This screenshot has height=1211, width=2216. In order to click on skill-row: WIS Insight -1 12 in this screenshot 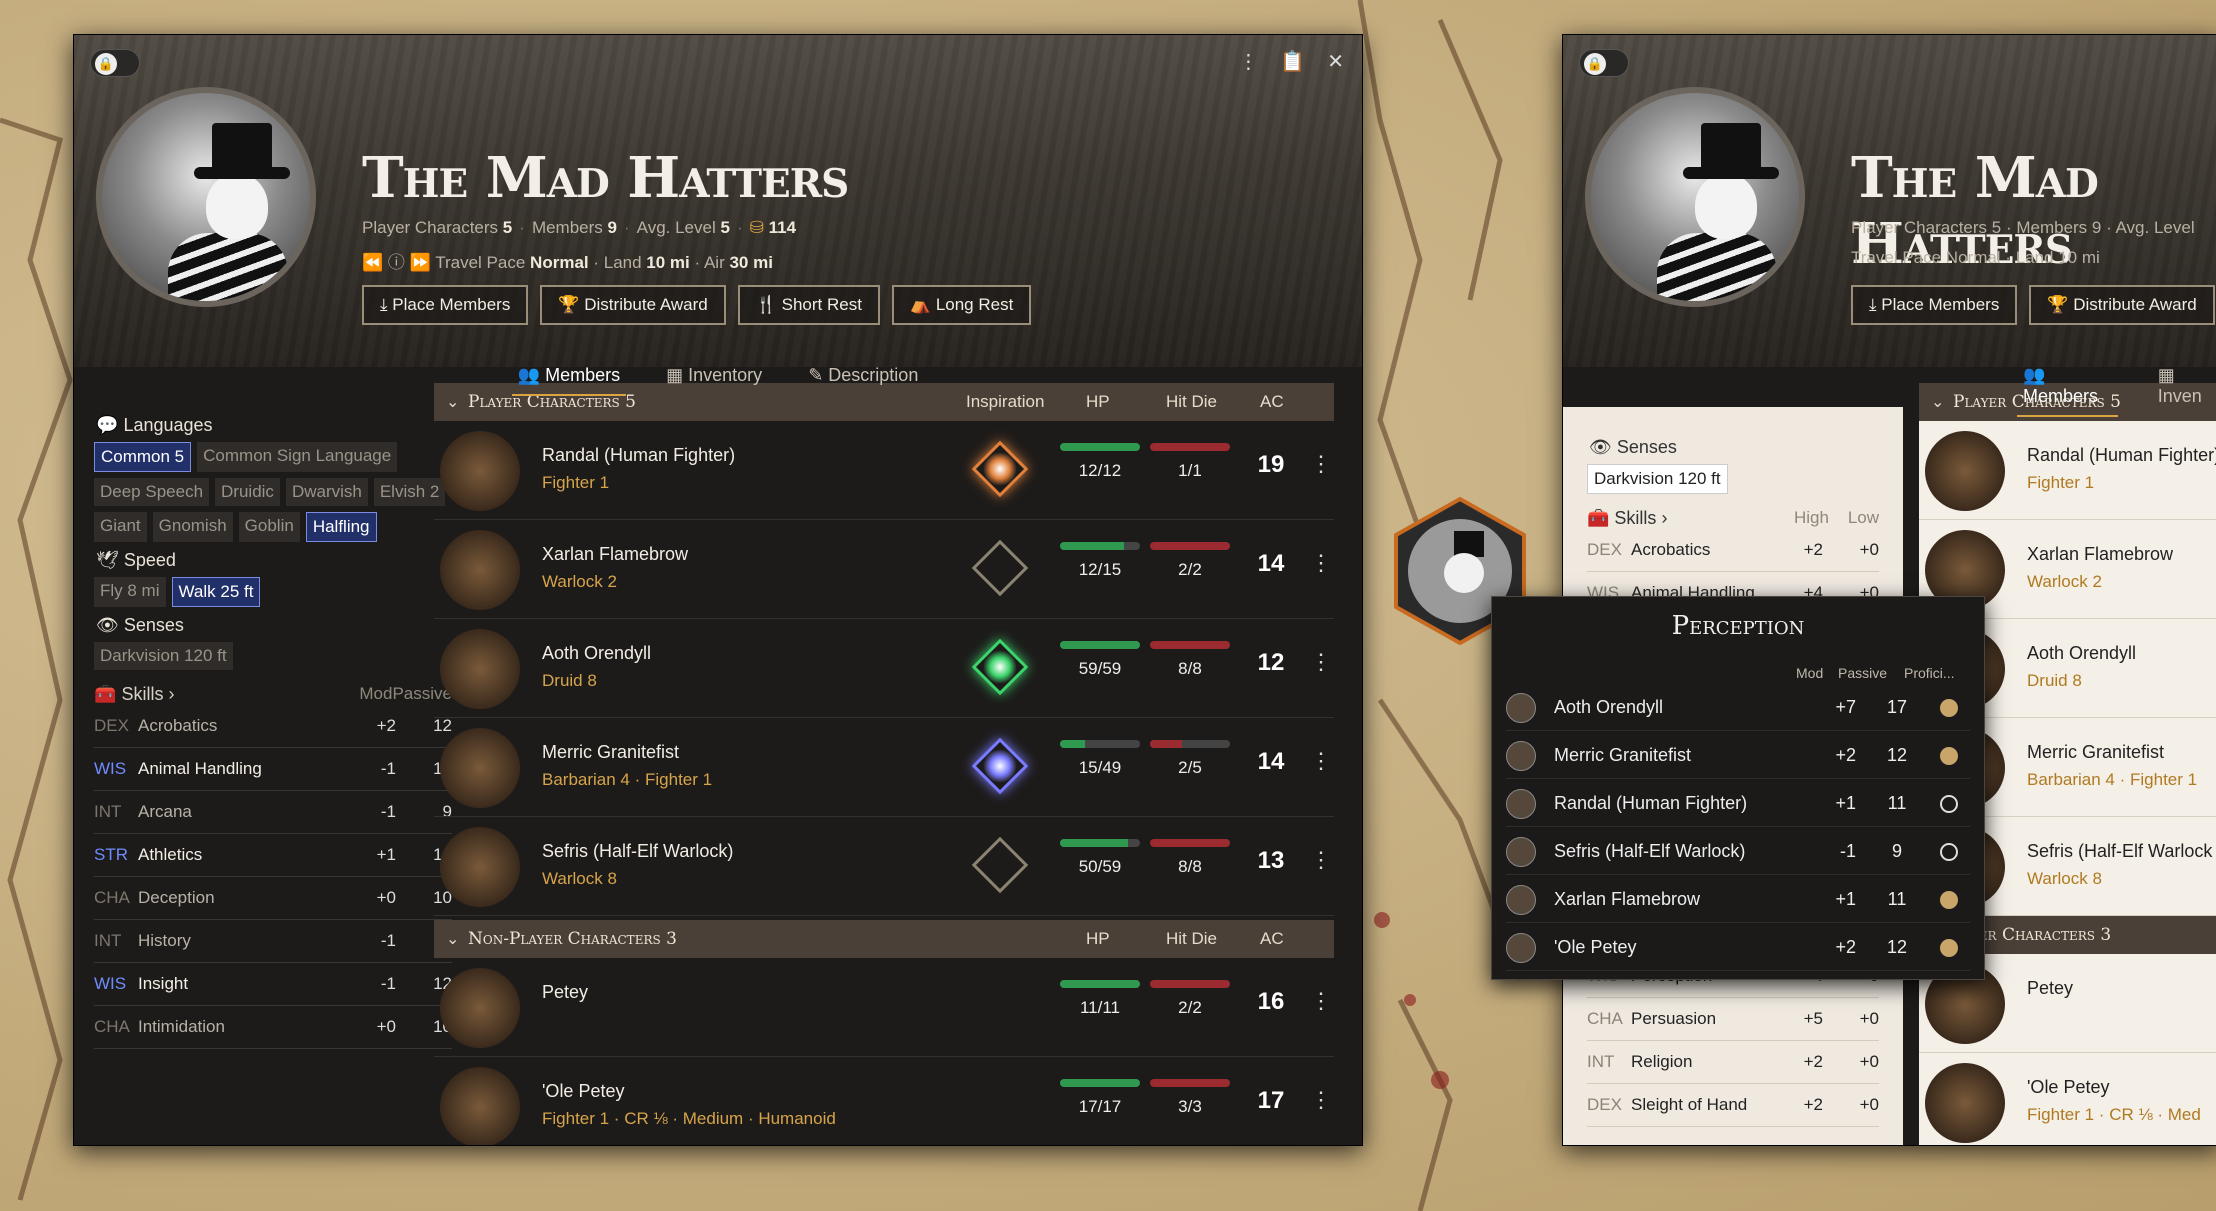, I will do `click(273, 984)`.